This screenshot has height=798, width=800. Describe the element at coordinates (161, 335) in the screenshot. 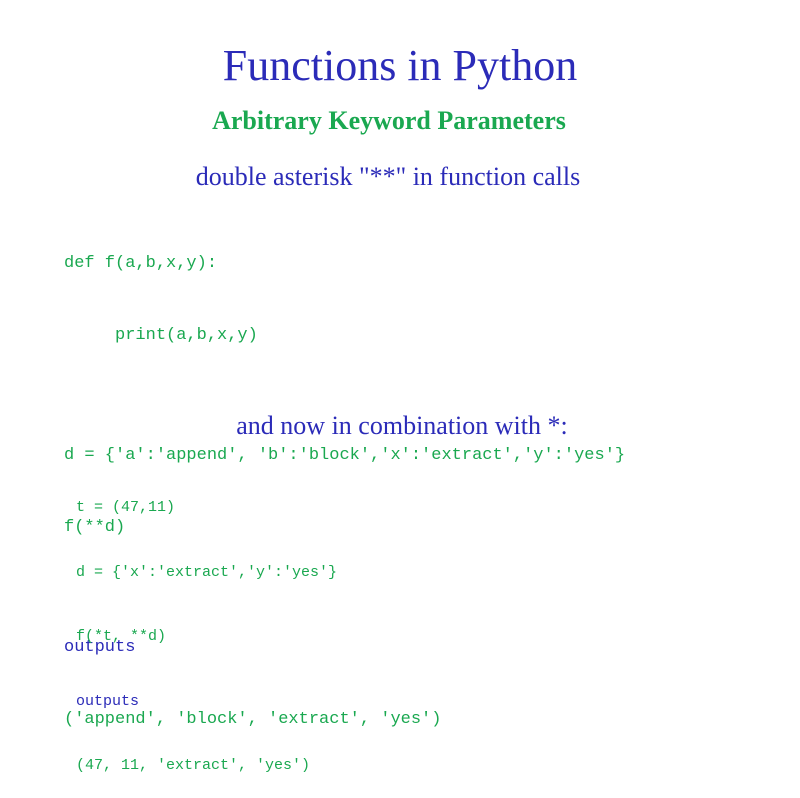

I see `code-line: print(a,b,x,y)` at that location.